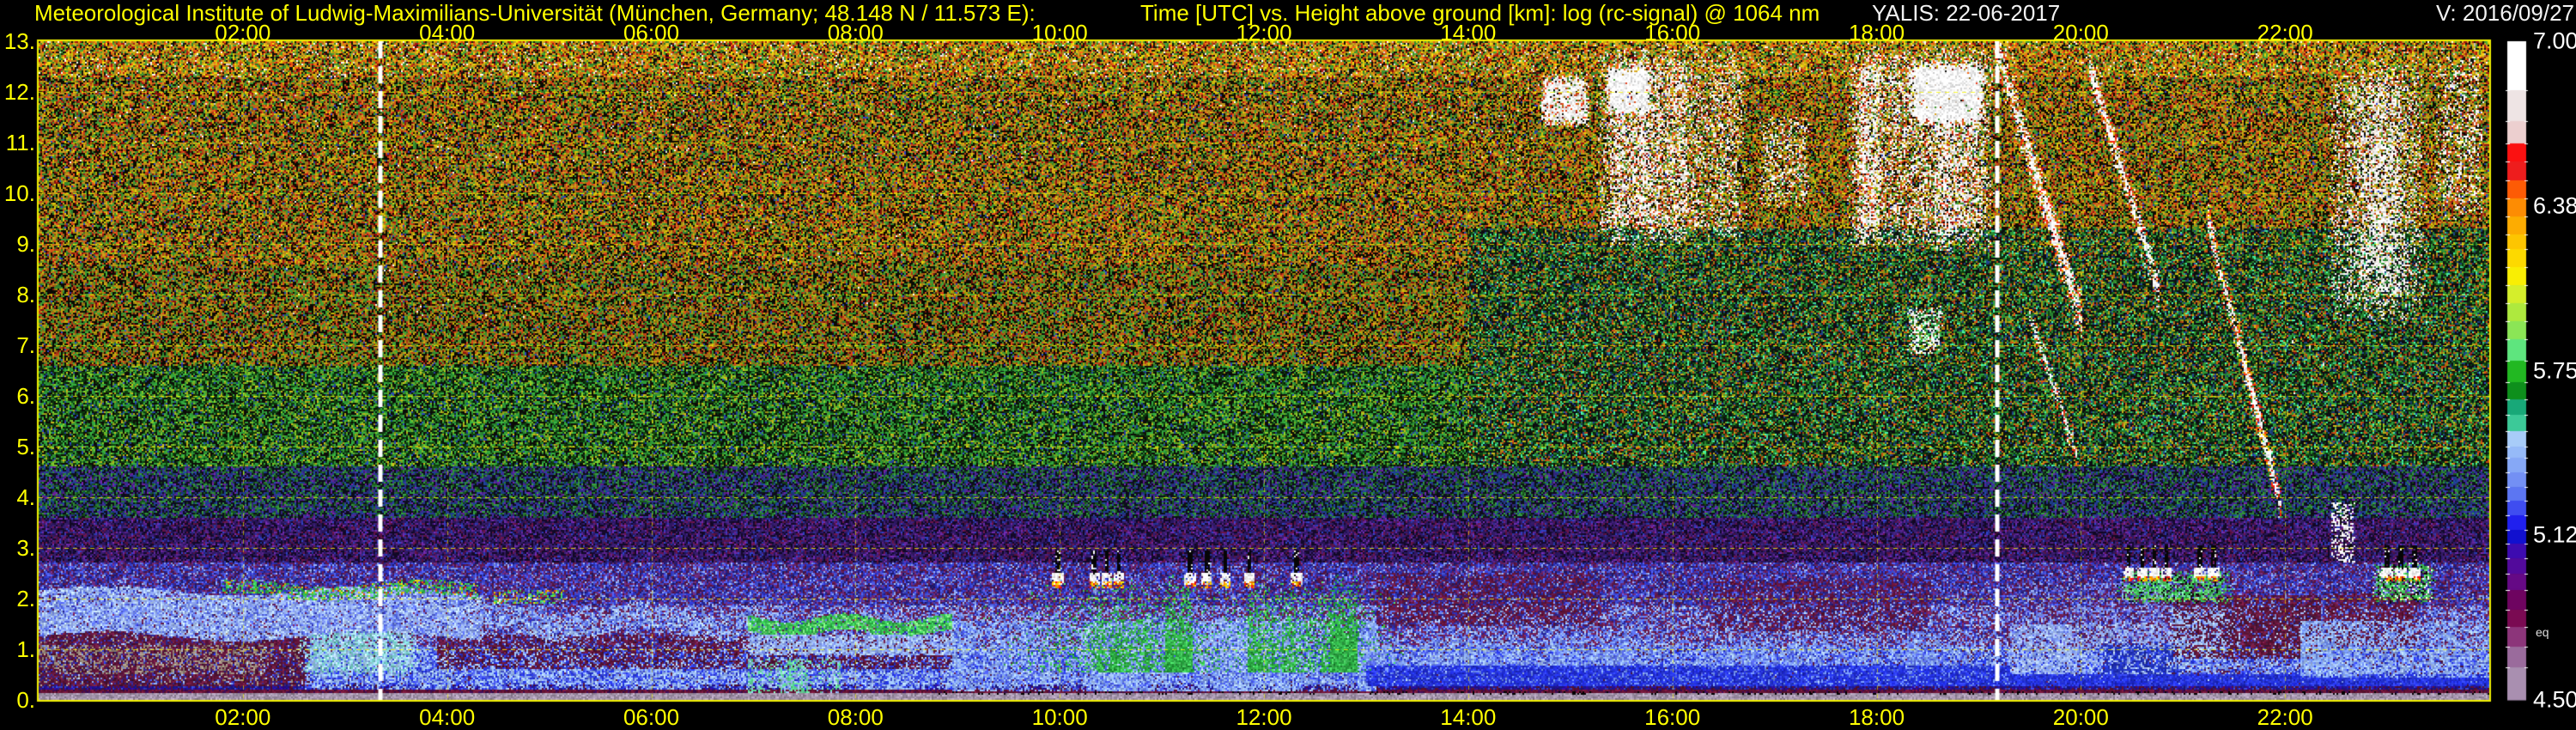 The image size is (2576, 730). I want to click on colorbar-eq-label: eq, so click(2543, 632).